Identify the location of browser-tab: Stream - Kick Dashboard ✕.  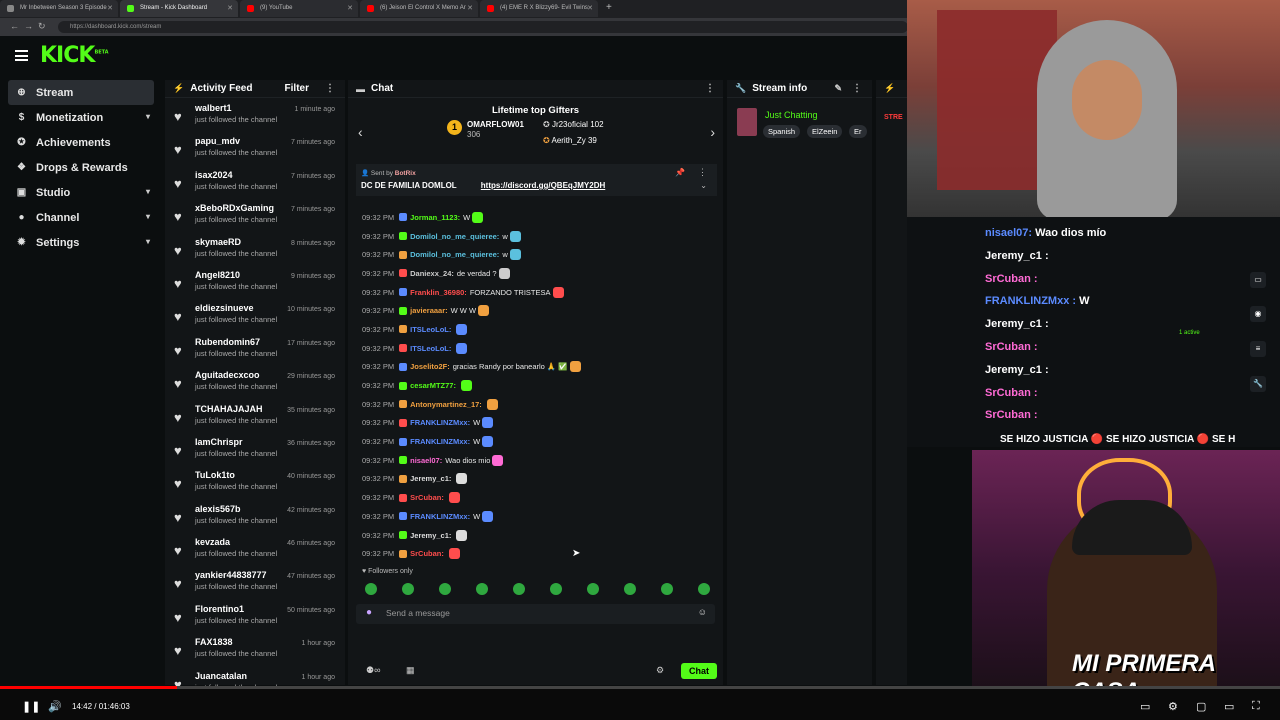
(179, 8).